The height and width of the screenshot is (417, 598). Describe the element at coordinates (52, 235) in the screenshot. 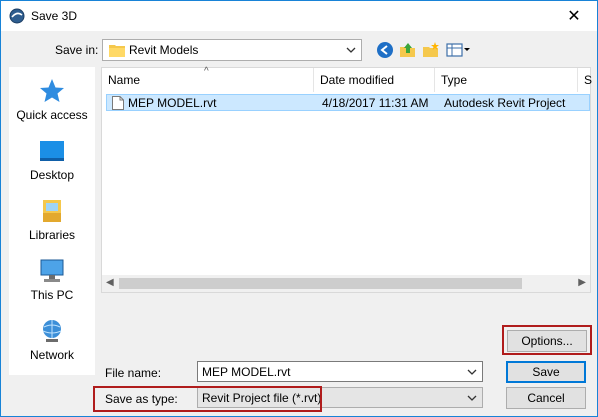

I see `place-label: Libraries` at that location.